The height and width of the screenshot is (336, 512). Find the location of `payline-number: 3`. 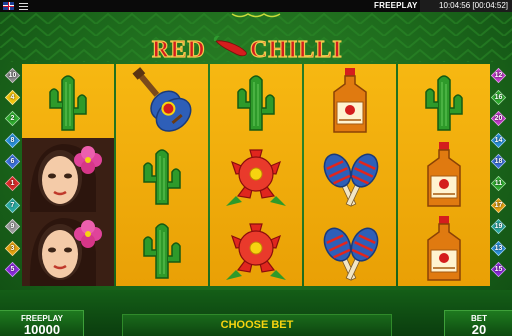

payline-number: 3 is located at coordinates (12, 248).